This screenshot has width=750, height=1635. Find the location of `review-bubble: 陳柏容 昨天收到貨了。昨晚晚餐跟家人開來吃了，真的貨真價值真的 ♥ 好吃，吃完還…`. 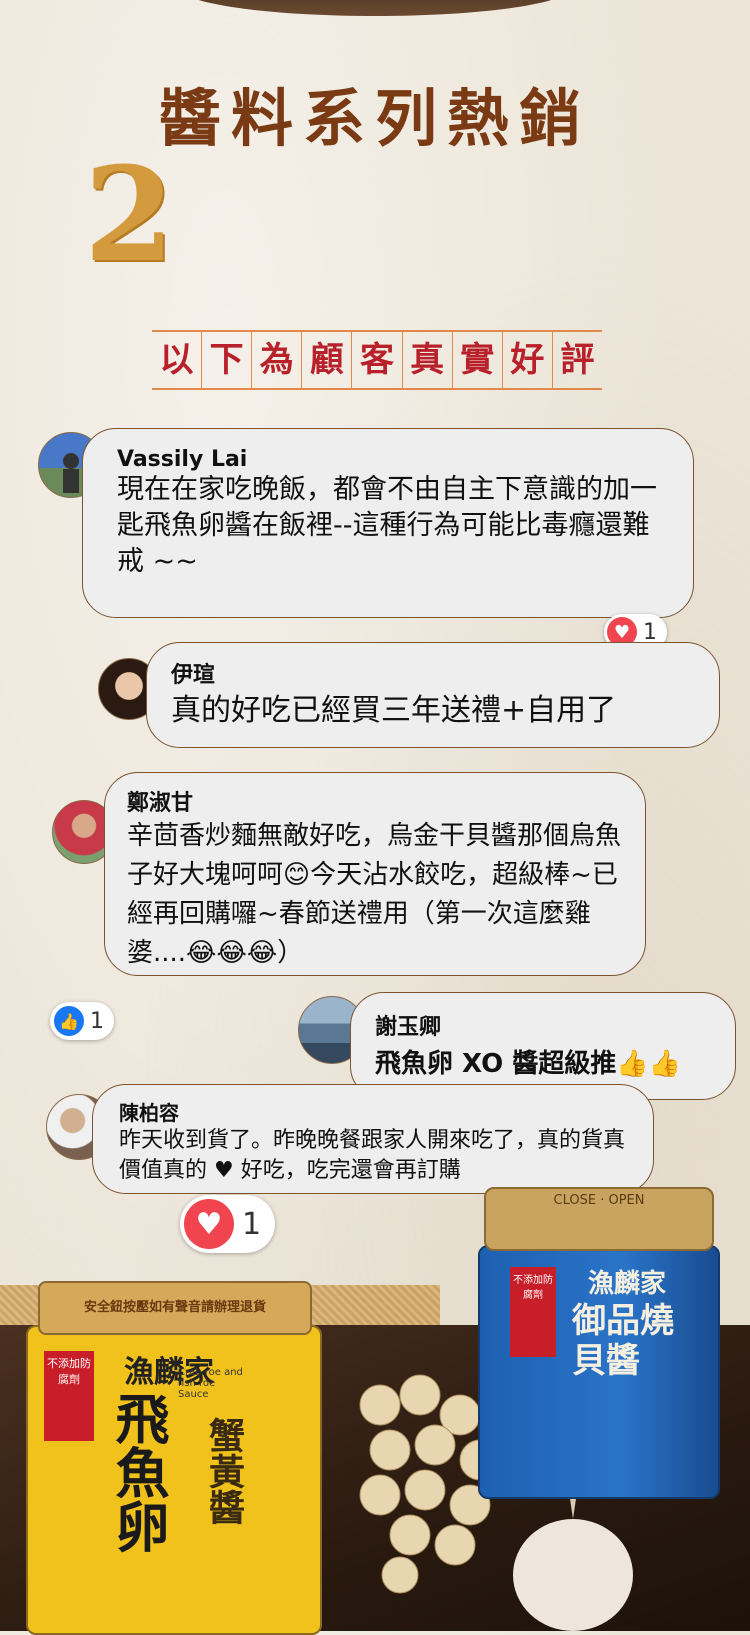

review-bubble: 陳柏容 昨天收到貨了。昨晚晚餐跟家人開來吃了，真的貨真價值真的 ♥ 好吃，吃完還… is located at coordinates (373, 1139).